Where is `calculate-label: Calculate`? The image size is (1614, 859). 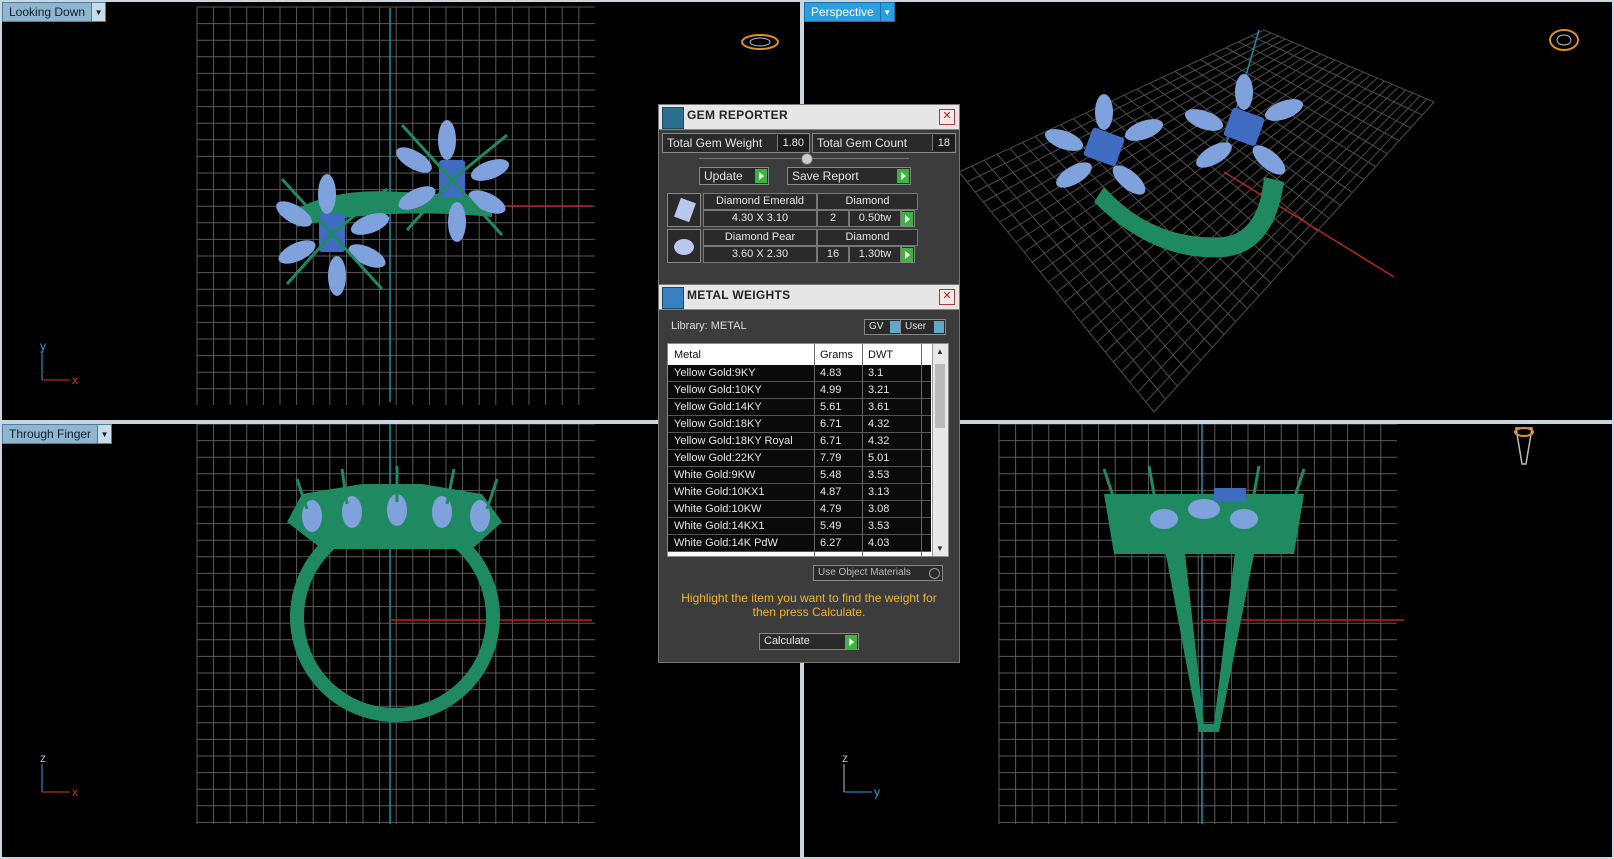 calculate-label: Calculate is located at coordinates (787, 641).